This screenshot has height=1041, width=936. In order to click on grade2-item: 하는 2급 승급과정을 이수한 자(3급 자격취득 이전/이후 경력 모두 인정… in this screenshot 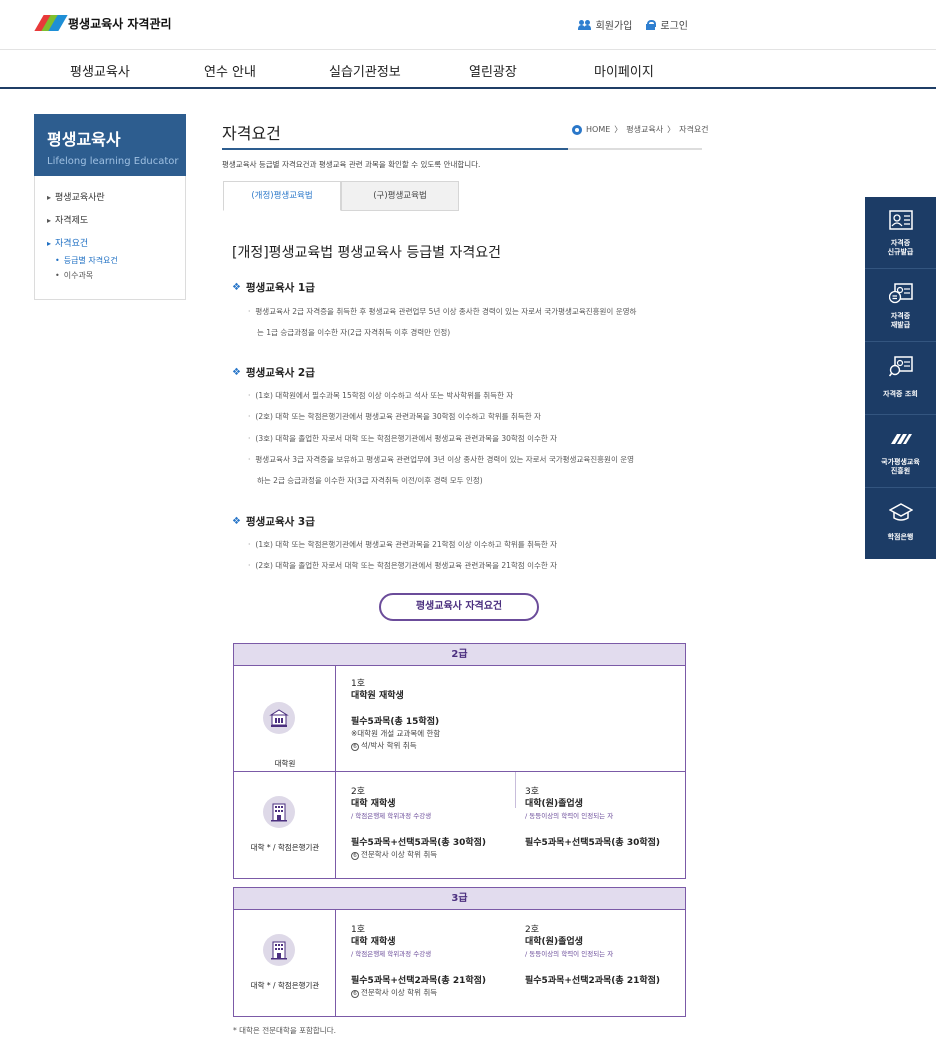, I will do `click(370, 480)`.